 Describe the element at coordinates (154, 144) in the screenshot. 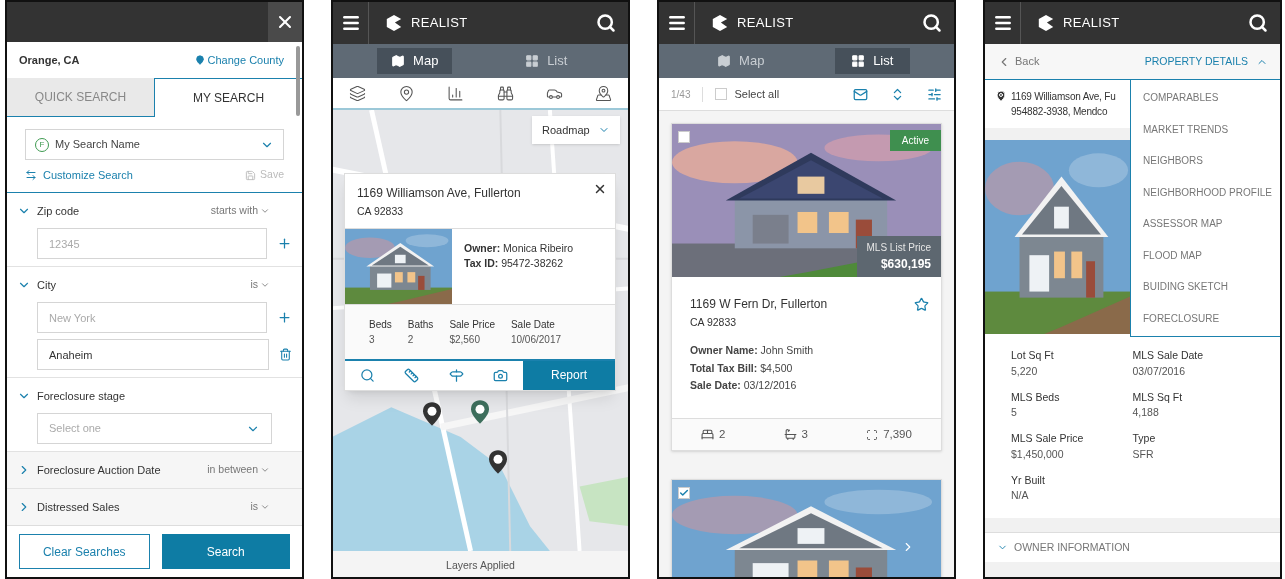

I see `saved-search-dropdown: F My Search Name` at that location.